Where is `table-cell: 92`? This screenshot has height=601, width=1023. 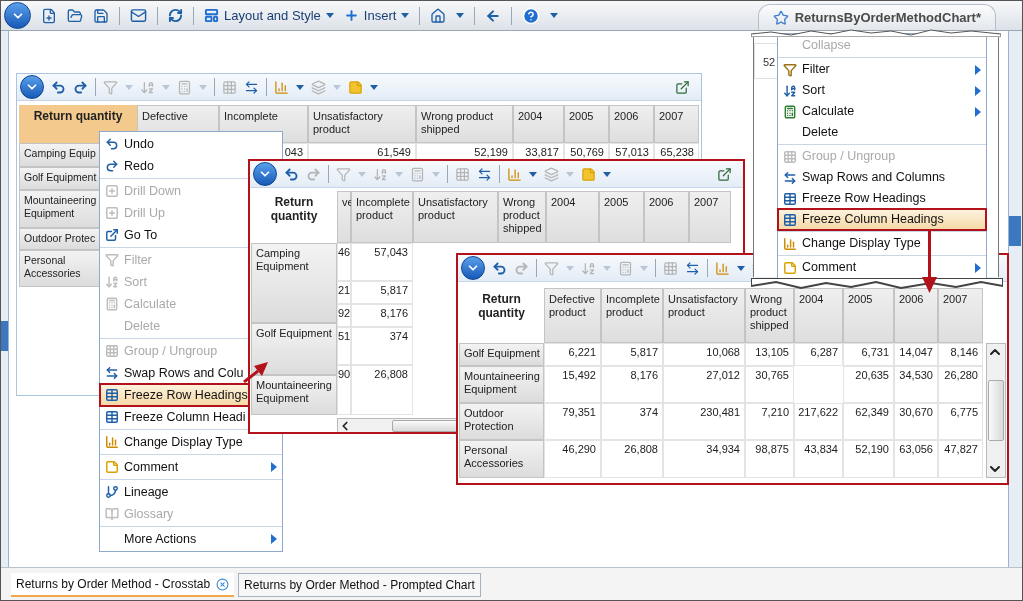
table-cell: 92 is located at coordinates (344, 315).